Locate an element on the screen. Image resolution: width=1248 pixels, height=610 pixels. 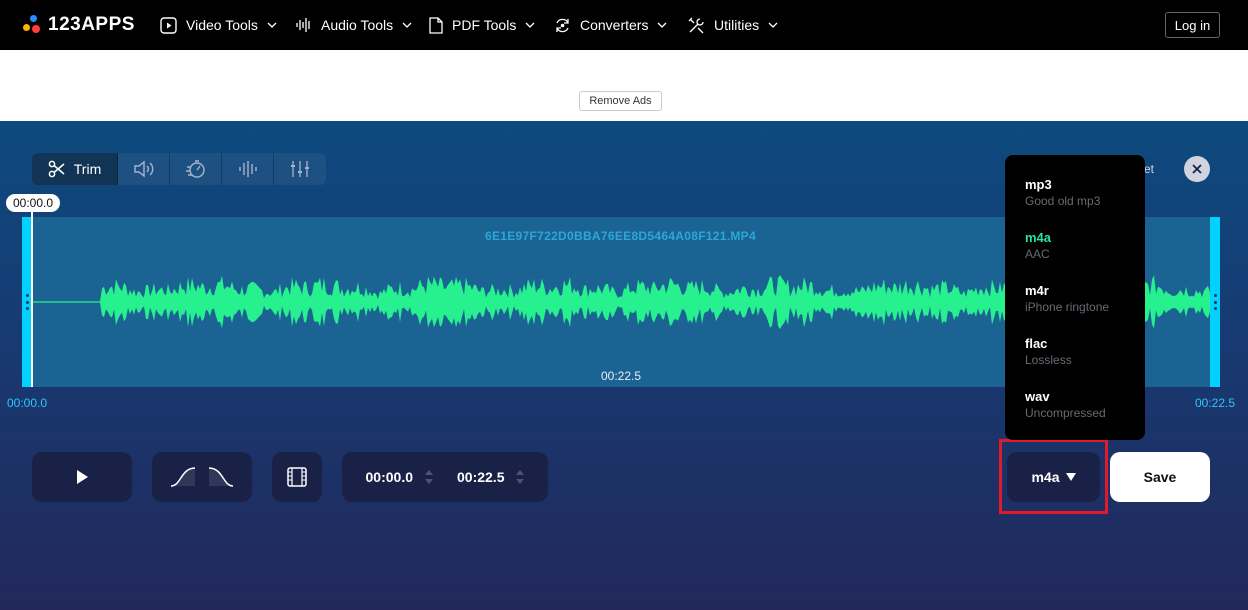
option-name: m4r is located at coordinates (1037, 290).